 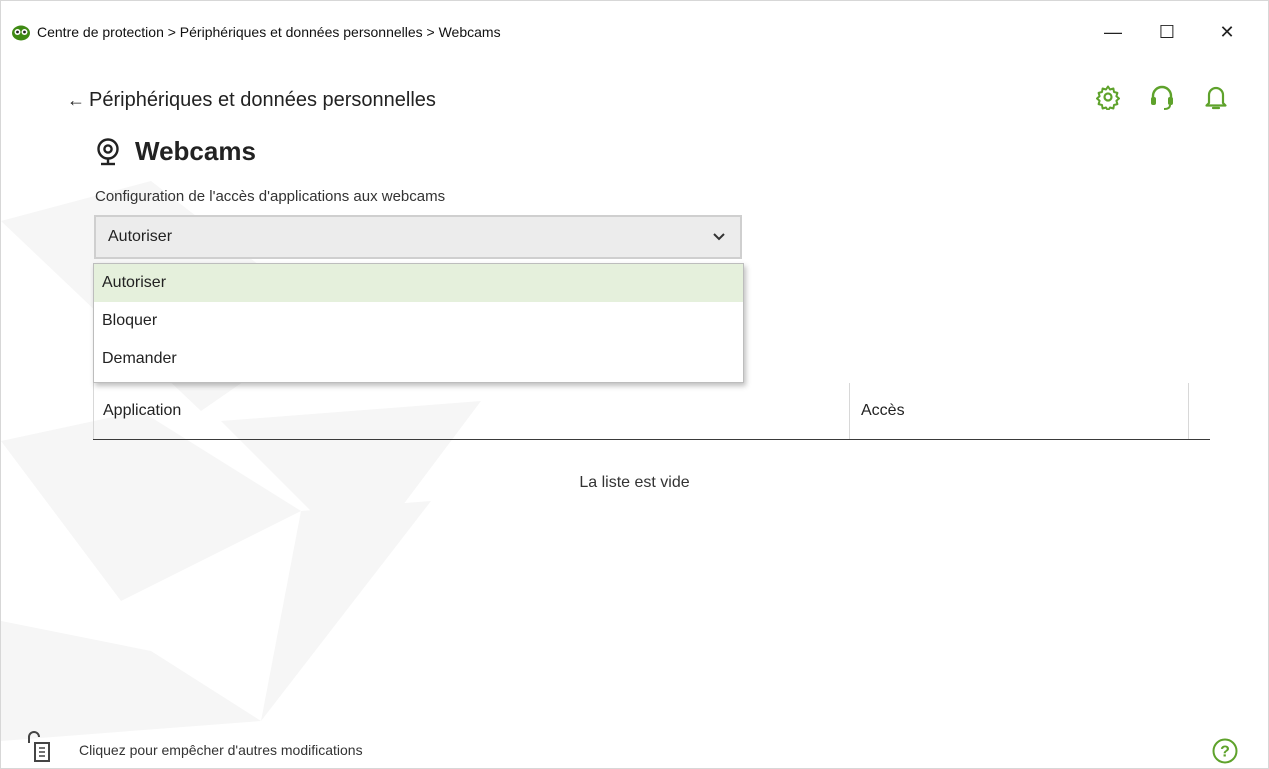 I want to click on header-toolbar, so click(x=1162, y=97).